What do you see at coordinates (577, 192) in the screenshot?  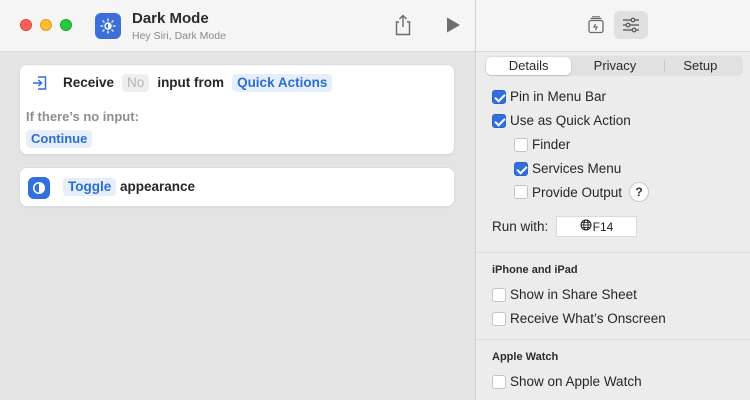 I see `provide-output-label: Provide Output` at bounding box center [577, 192].